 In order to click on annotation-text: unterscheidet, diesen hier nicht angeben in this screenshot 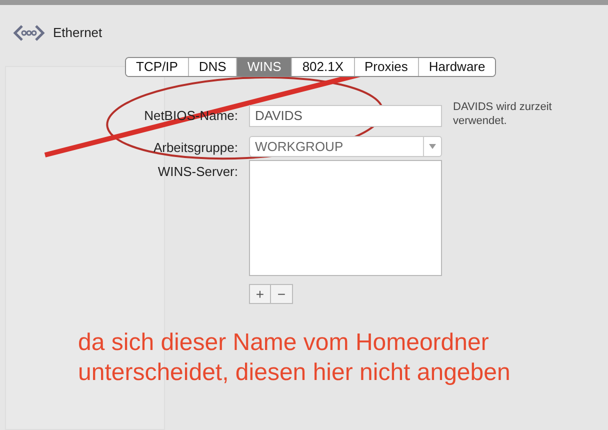, I will do `click(294, 373)`.